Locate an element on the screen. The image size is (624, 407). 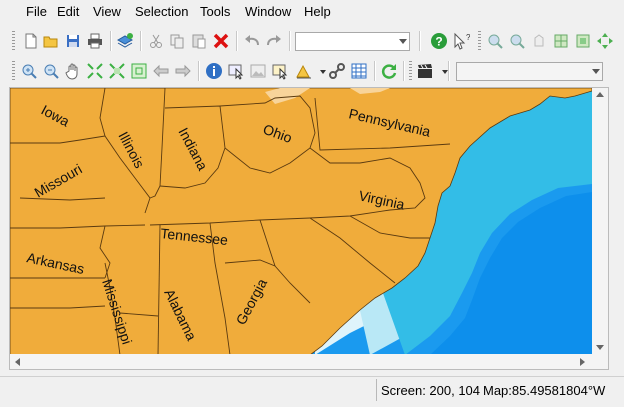
animation-combo is located at coordinates (529, 71).